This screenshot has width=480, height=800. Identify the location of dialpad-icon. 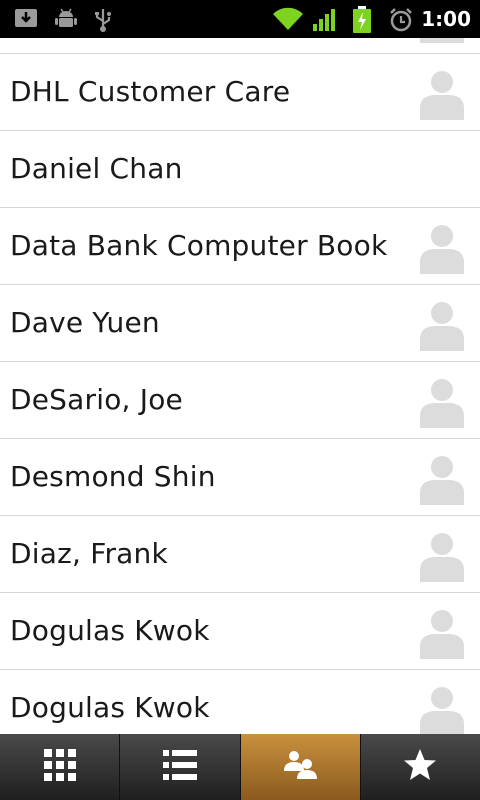
(60, 767).